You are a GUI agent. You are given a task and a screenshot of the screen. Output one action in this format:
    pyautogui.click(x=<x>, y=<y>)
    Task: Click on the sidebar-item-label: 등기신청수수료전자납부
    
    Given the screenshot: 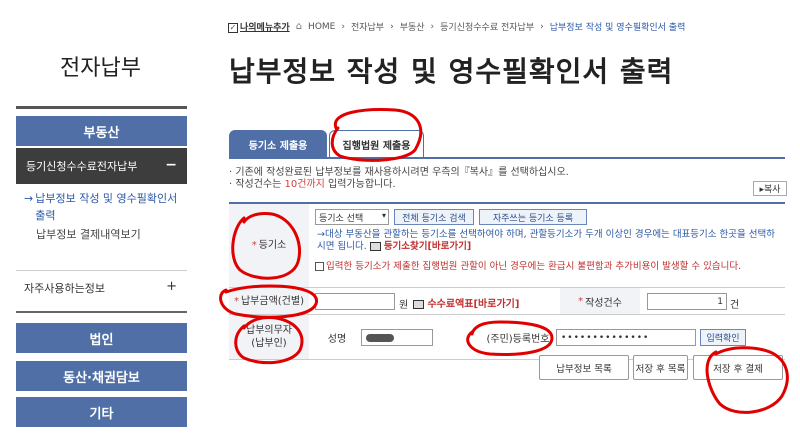 What is the action you would take?
    pyautogui.click(x=82, y=166)
    